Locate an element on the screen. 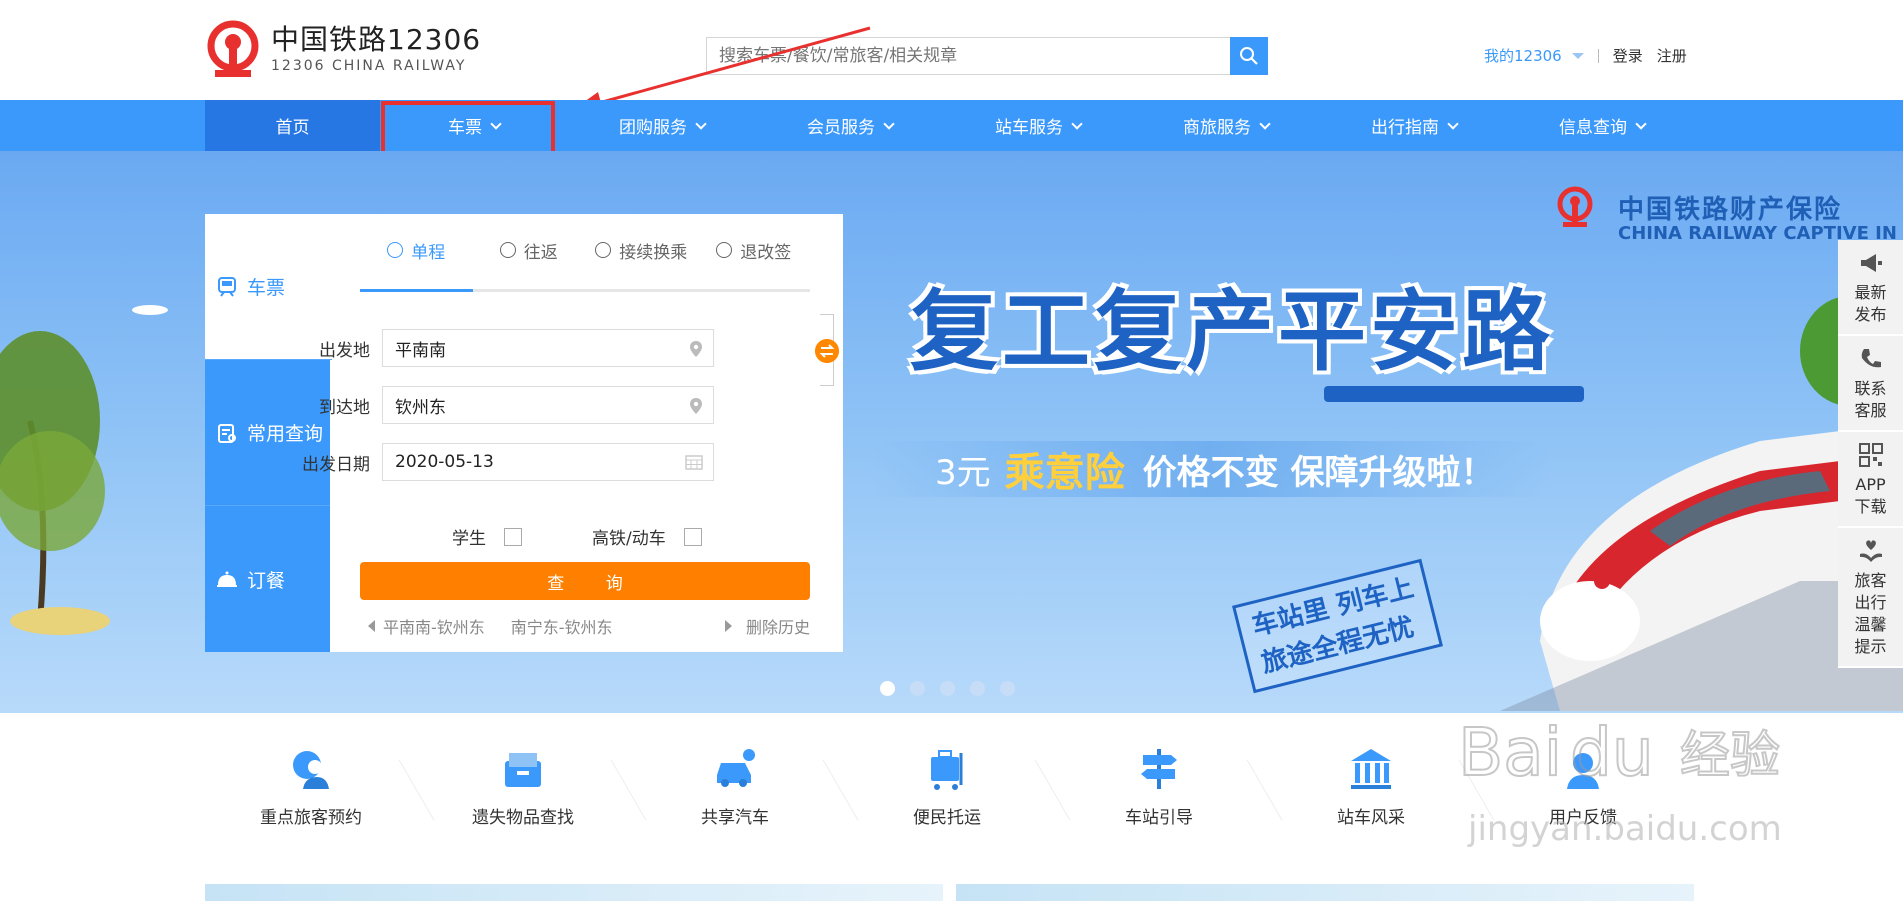  shared-car-icon is located at coordinates (736, 768).